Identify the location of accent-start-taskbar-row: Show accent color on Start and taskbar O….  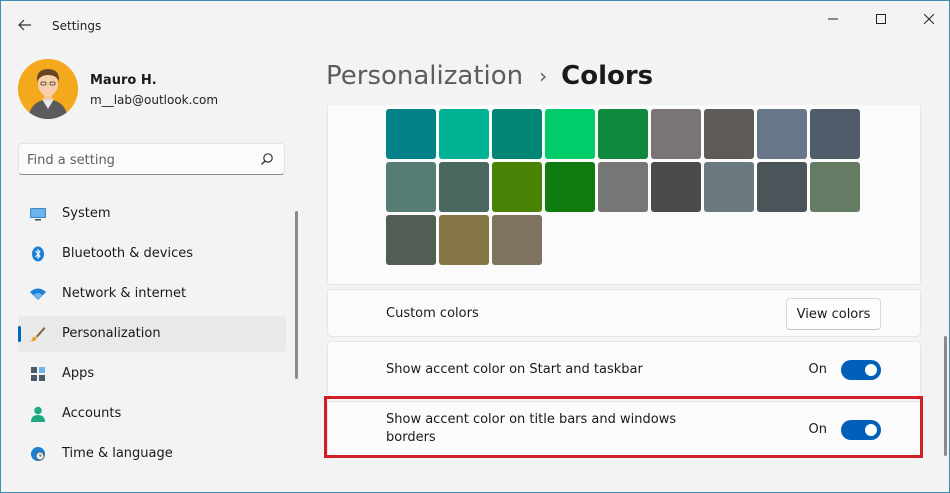
(624, 369).